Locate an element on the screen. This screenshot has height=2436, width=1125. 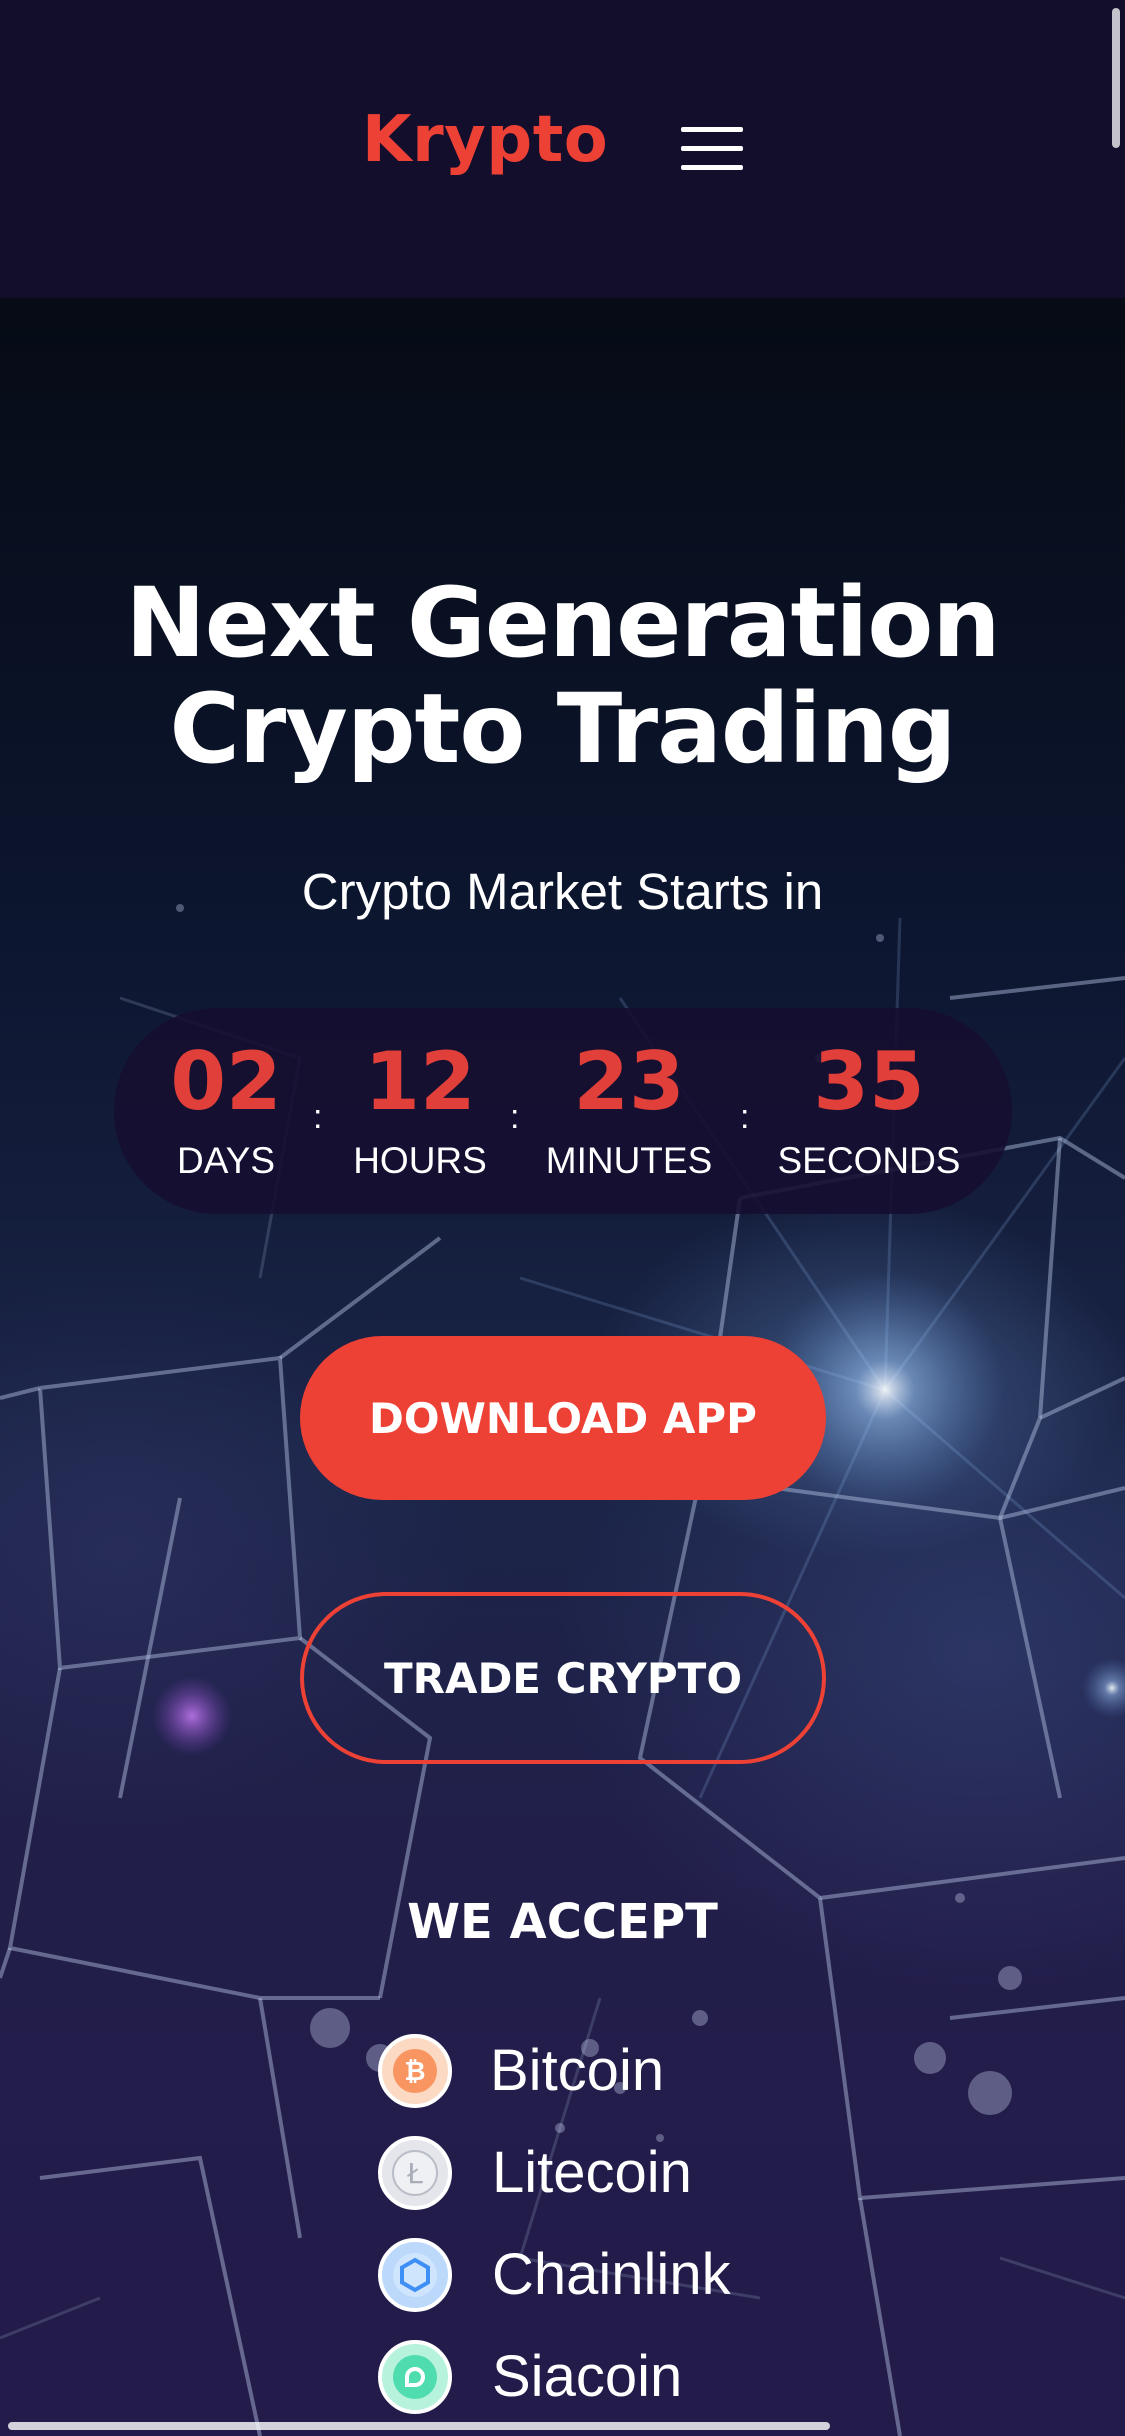
vertical-scrollbar is located at coordinates (1116, 78).